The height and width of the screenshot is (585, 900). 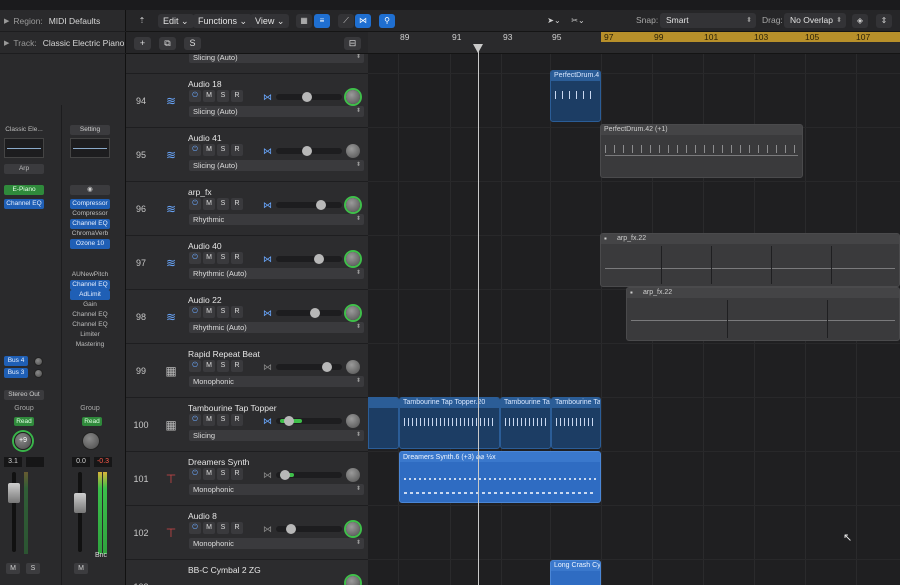 I want to click on snap-select: Smart ⬍, so click(x=708, y=20).